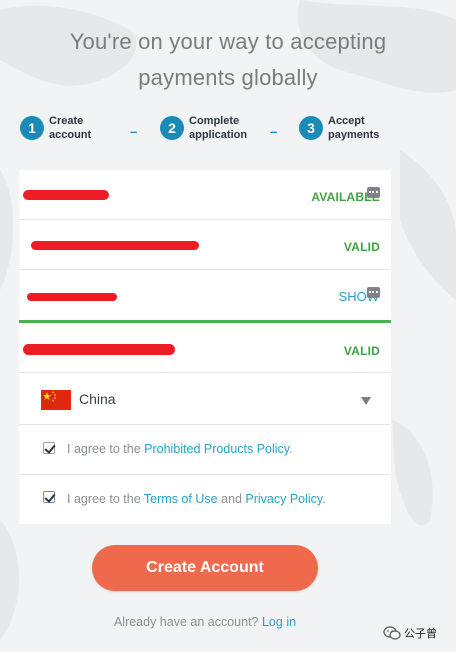 This screenshot has width=456, height=652. Describe the element at coordinates (70, 135) in the screenshot. I see `step-label-line: account` at that location.